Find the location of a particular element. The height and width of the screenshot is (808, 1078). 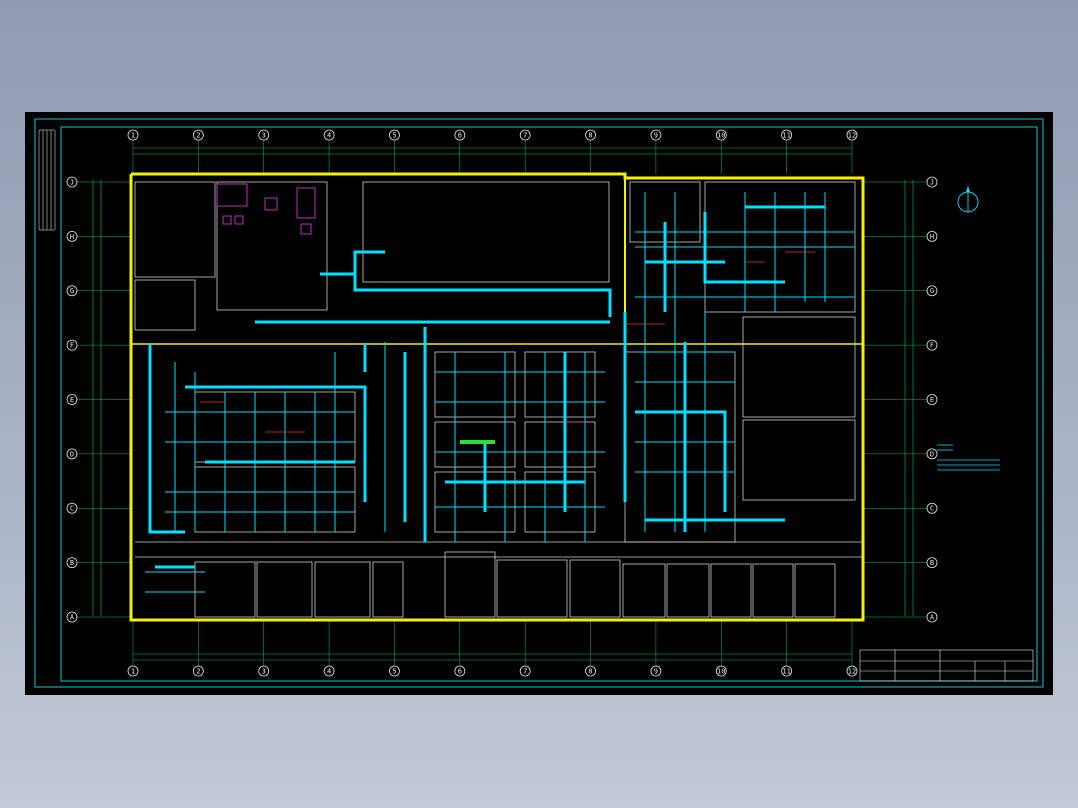

red-accents is located at coordinates (507, 342).